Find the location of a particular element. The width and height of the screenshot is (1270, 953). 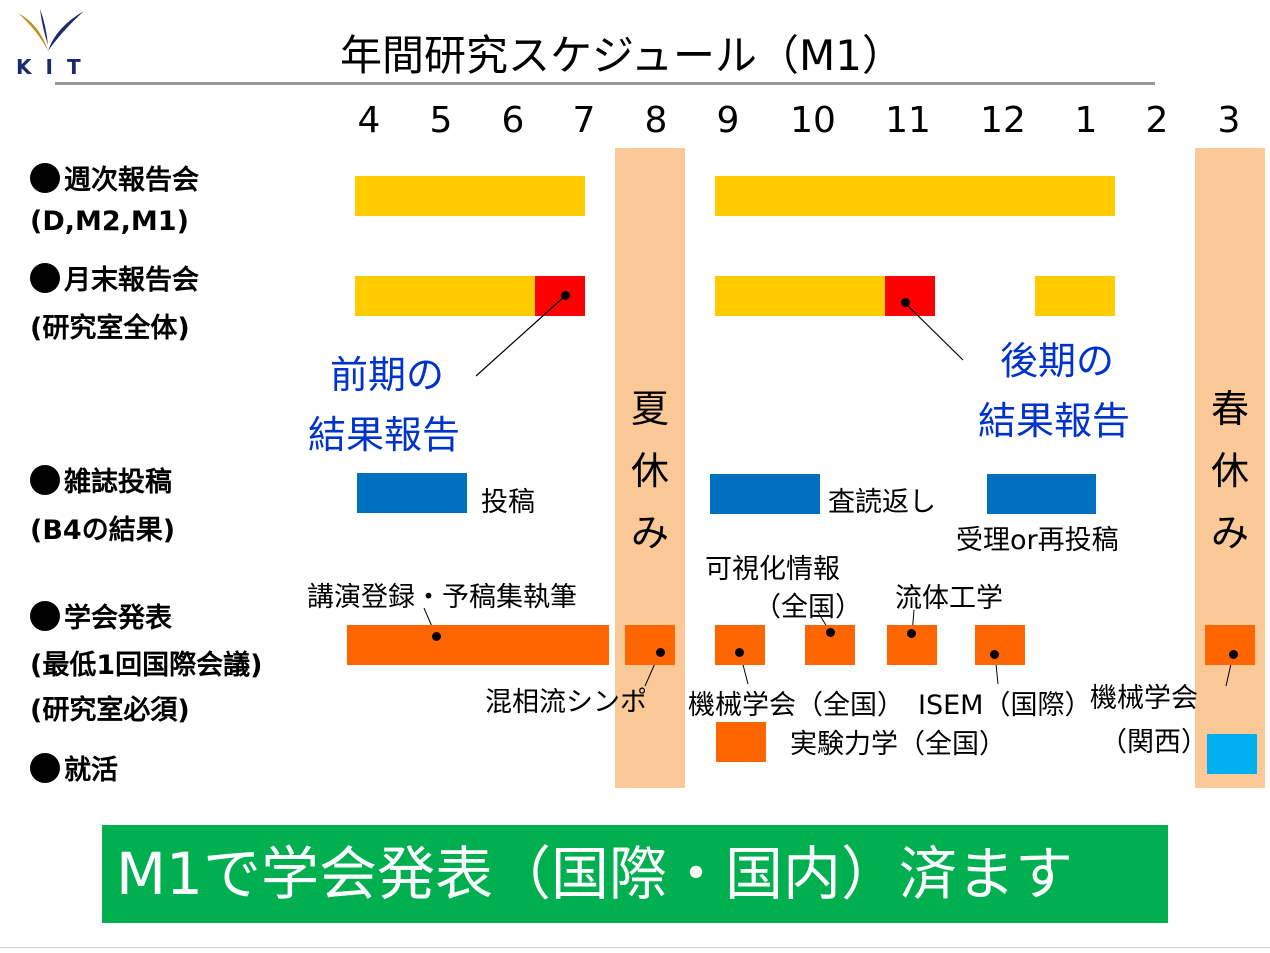

jobhunt-bar is located at coordinates (1232, 754).